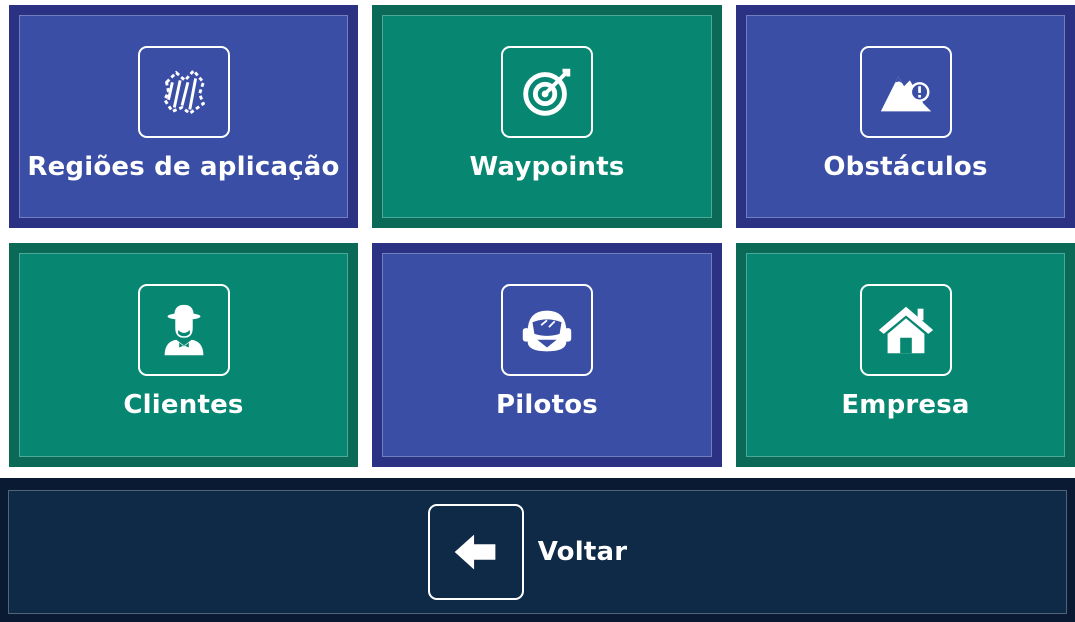 This screenshot has width=1075, height=622. Describe the element at coordinates (475, 552) in the screenshot. I see `arrow-left-icon` at that location.